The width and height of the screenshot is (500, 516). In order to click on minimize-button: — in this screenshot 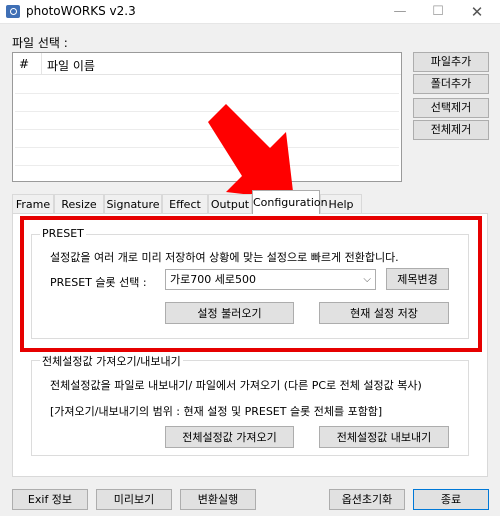, I will do `click(400, 12)`.